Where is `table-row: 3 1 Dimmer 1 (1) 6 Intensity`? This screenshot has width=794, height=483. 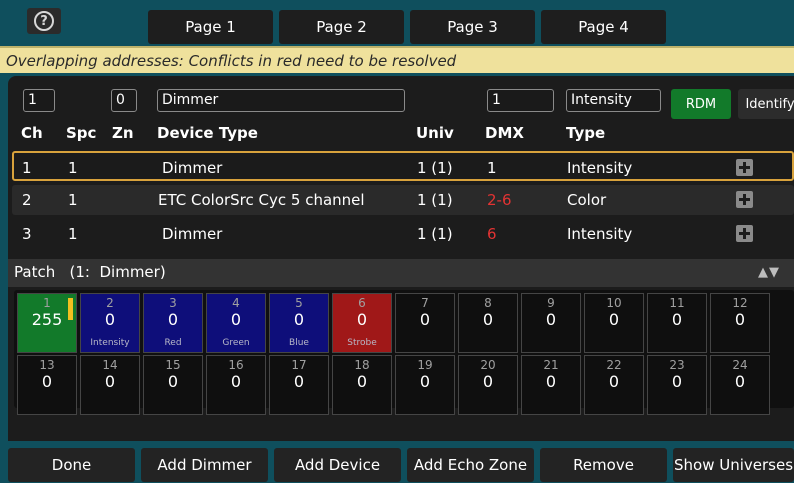 table-row: 3 1 Dimmer 1 (1) 6 Intensity is located at coordinates (403, 234).